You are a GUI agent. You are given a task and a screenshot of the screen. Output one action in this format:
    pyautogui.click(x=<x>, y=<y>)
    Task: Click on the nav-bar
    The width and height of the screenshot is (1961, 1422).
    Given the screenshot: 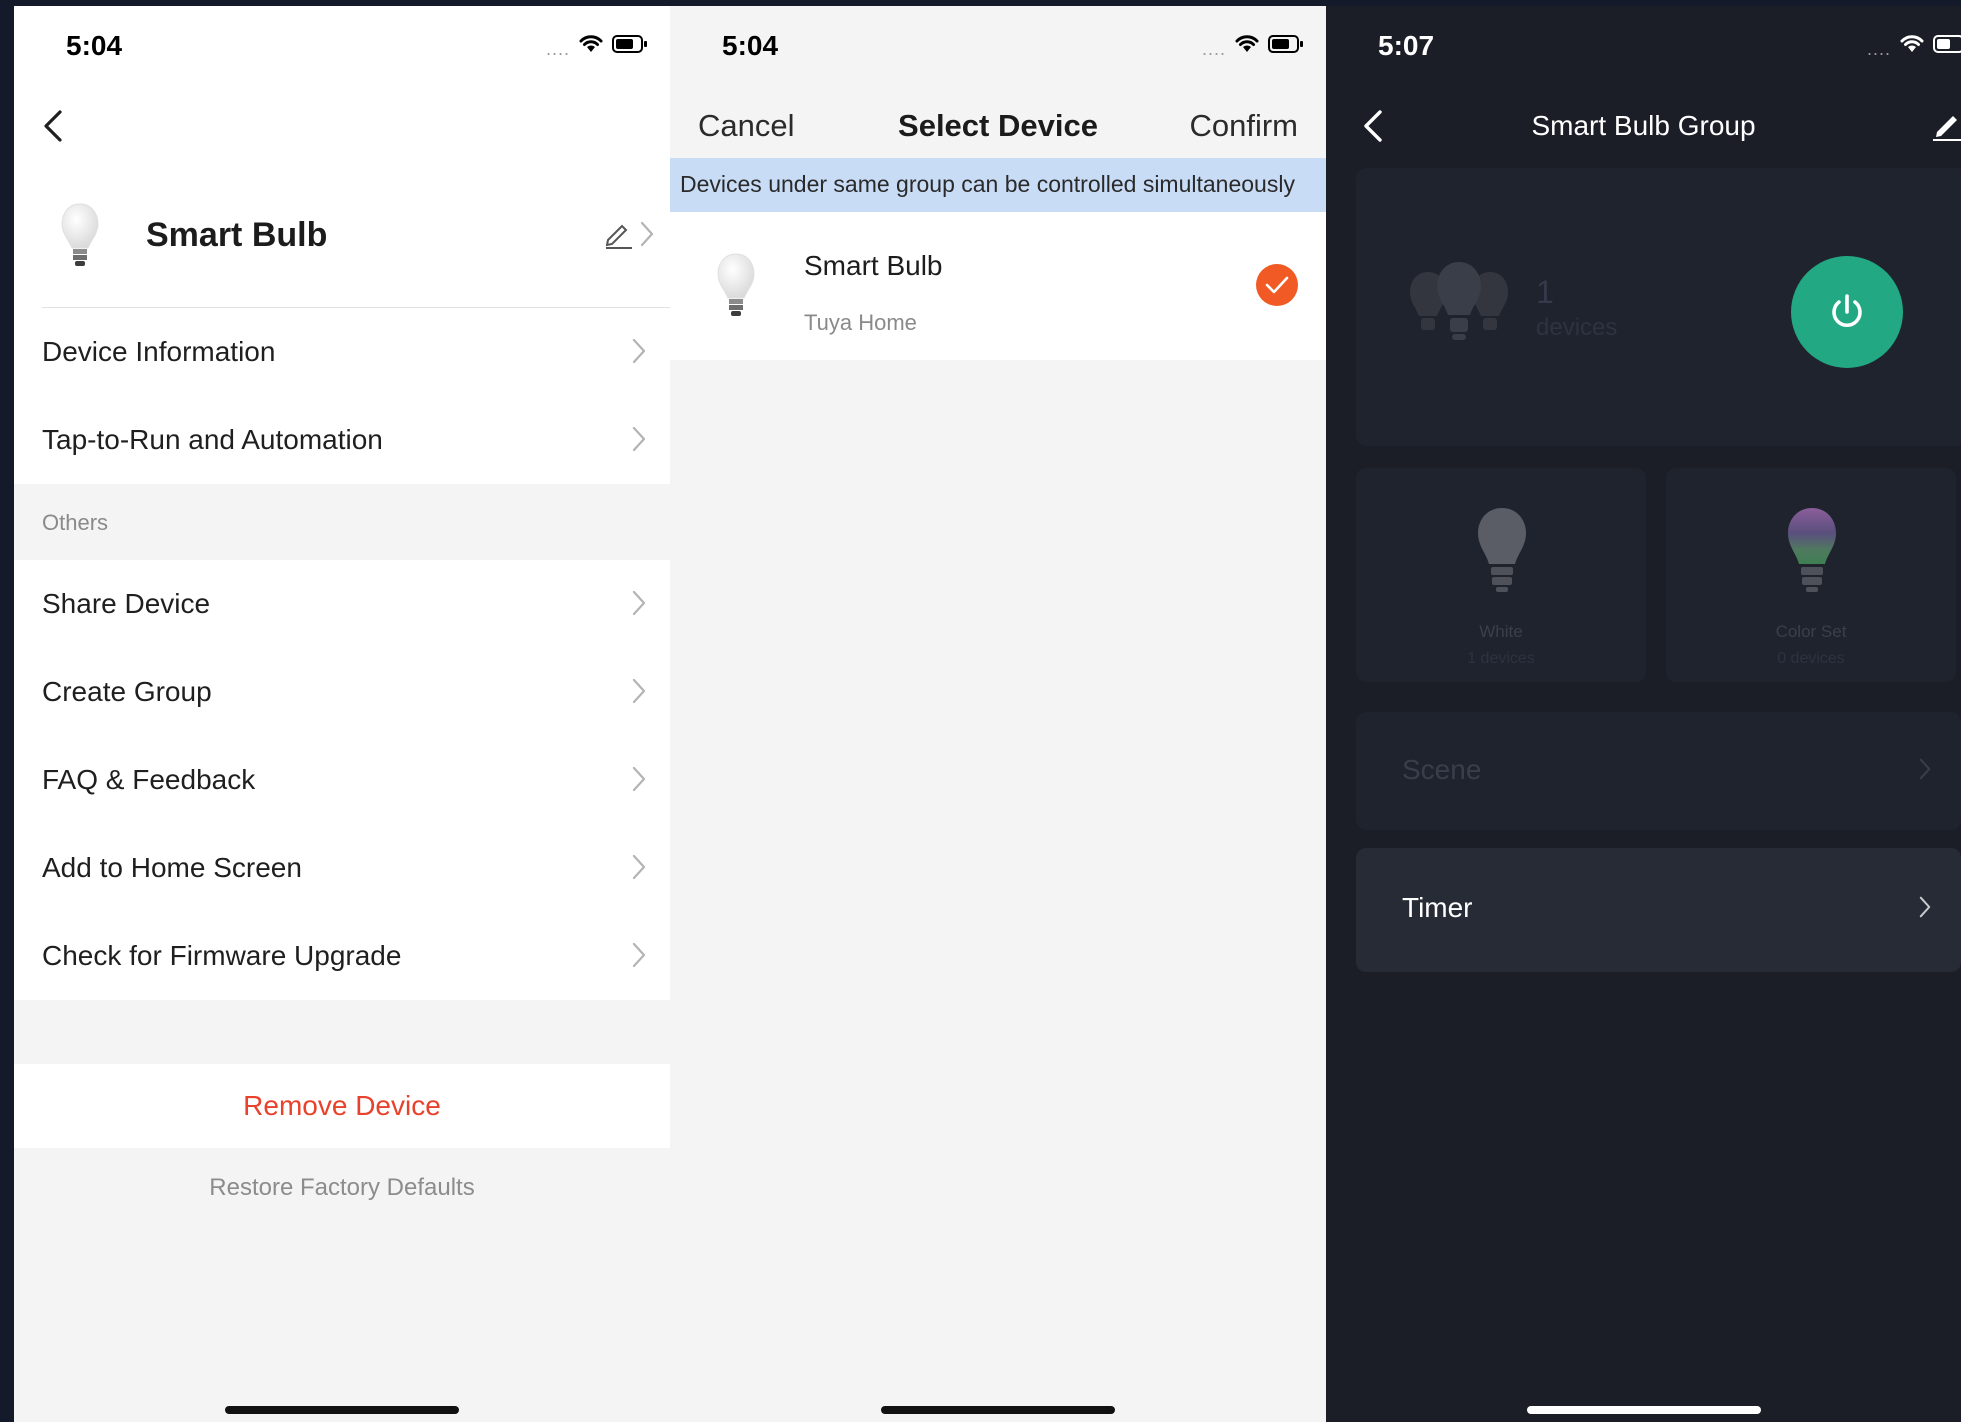 What is the action you would take?
    pyautogui.click(x=342, y=127)
    